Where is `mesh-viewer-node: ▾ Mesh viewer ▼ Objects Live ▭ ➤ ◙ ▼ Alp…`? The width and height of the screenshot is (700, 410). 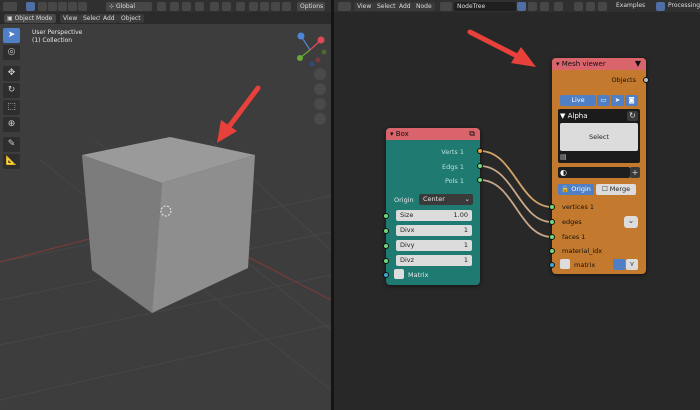 mesh-viewer-node: ▾ Mesh viewer ▼ Objects Live ▭ ➤ ◙ ▼ Alp… is located at coordinates (599, 166).